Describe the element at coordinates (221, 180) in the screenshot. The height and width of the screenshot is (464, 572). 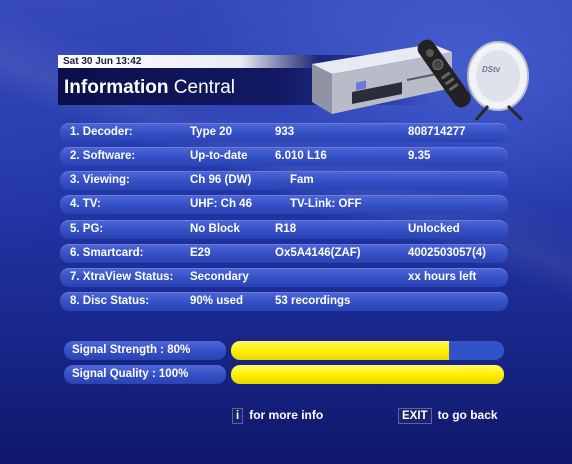
I see `row-value-1: Ch 96 (DW)` at that location.